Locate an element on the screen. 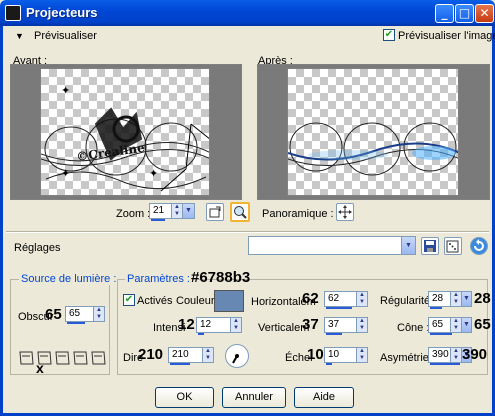  scale-value: 10 is located at coordinates (334, 354).